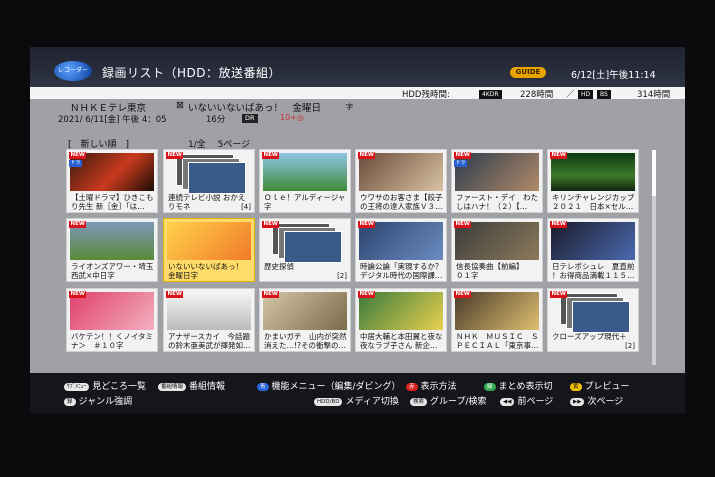  I want to click on dubbing-count: 10+◎, so click(292, 117).